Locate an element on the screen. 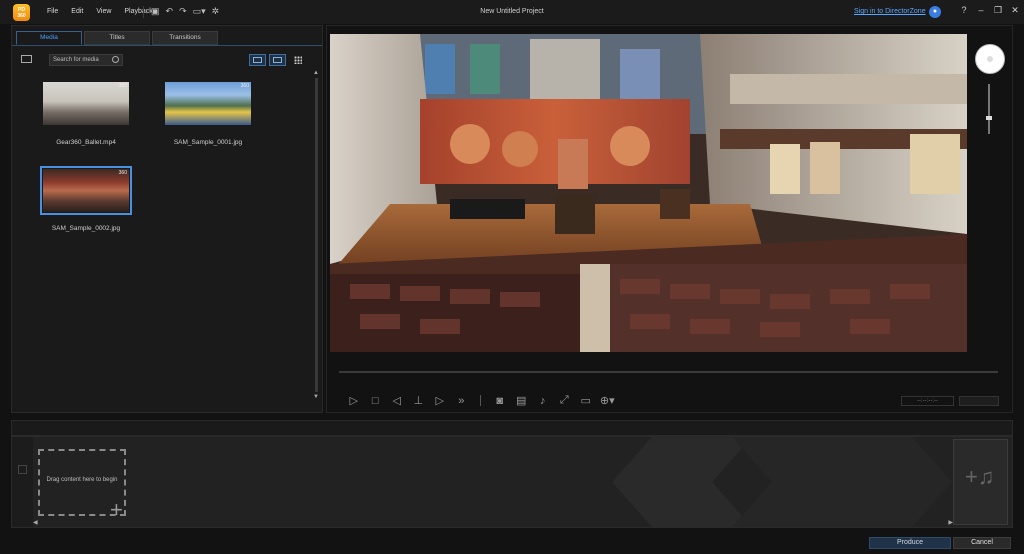 This screenshot has height=554, width=1024. library-scrollbar: ▲ ▼ is located at coordinates (316, 238).